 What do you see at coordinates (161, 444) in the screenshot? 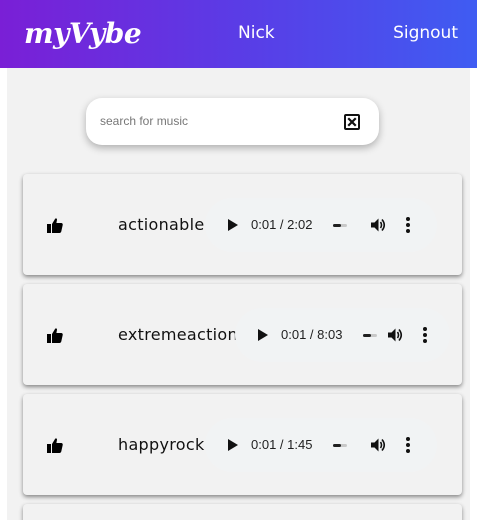
I see `song-title: happyrock` at bounding box center [161, 444].